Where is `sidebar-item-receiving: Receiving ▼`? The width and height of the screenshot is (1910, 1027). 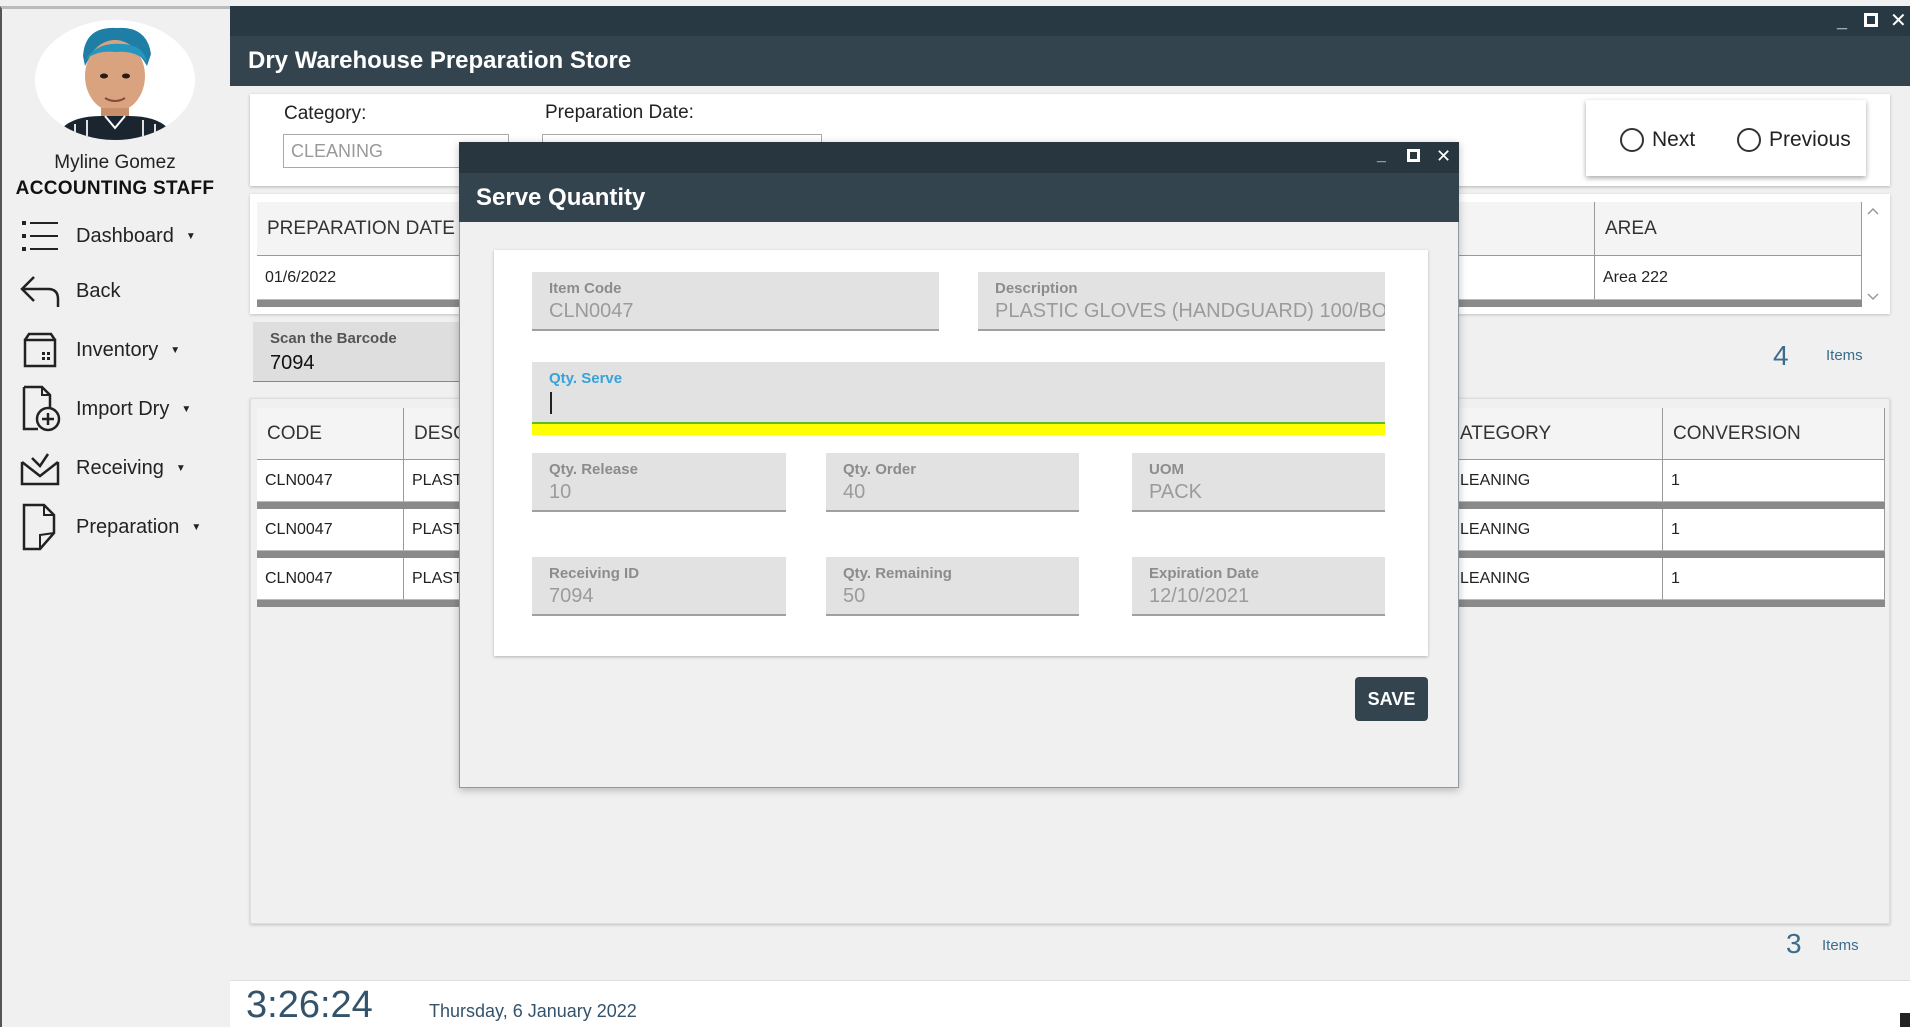 sidebar-item-receiving: Receiving ▼ is located at coordinates (118, 468).